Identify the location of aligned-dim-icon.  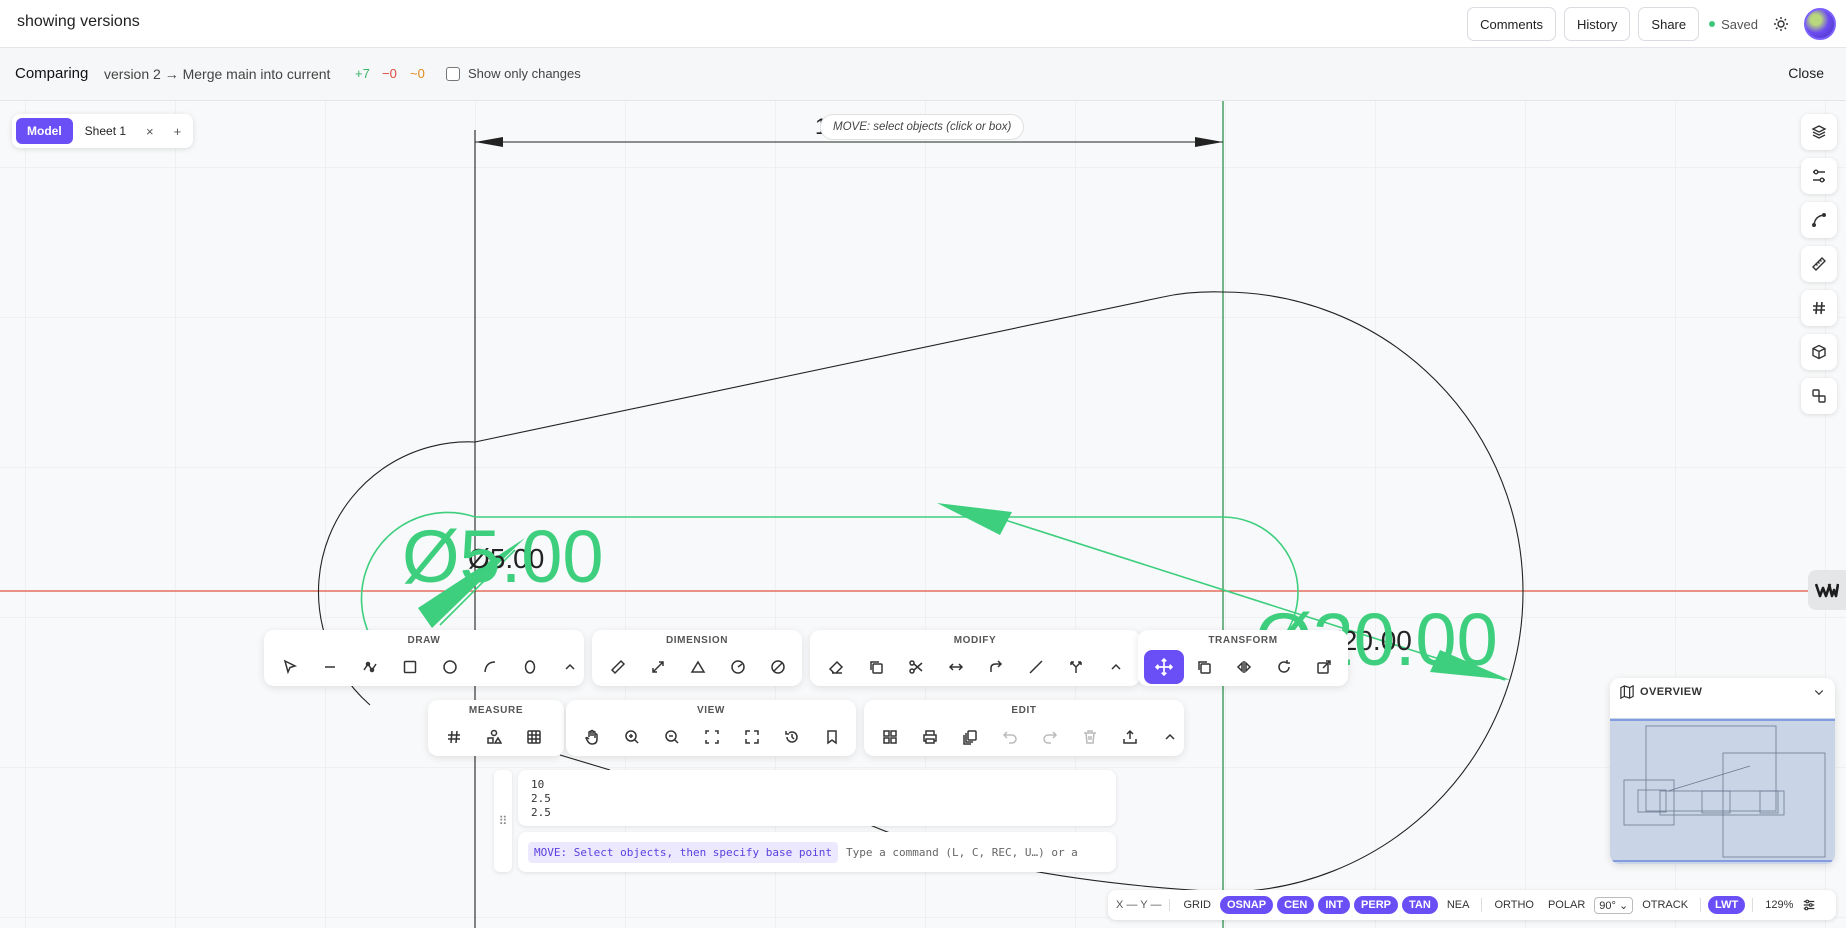
(658, 667).